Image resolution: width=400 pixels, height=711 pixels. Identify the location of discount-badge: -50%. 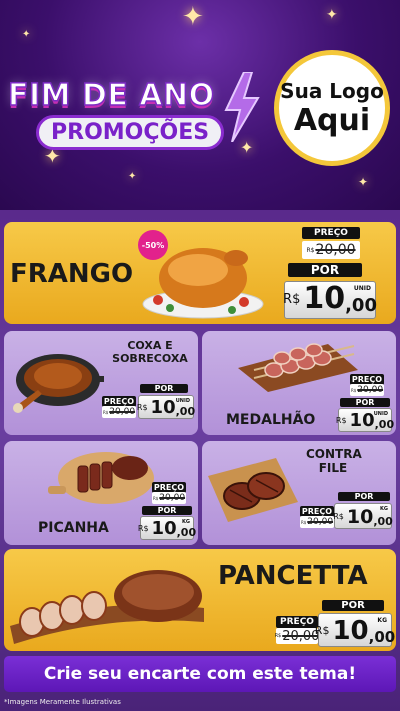
(153, 245).